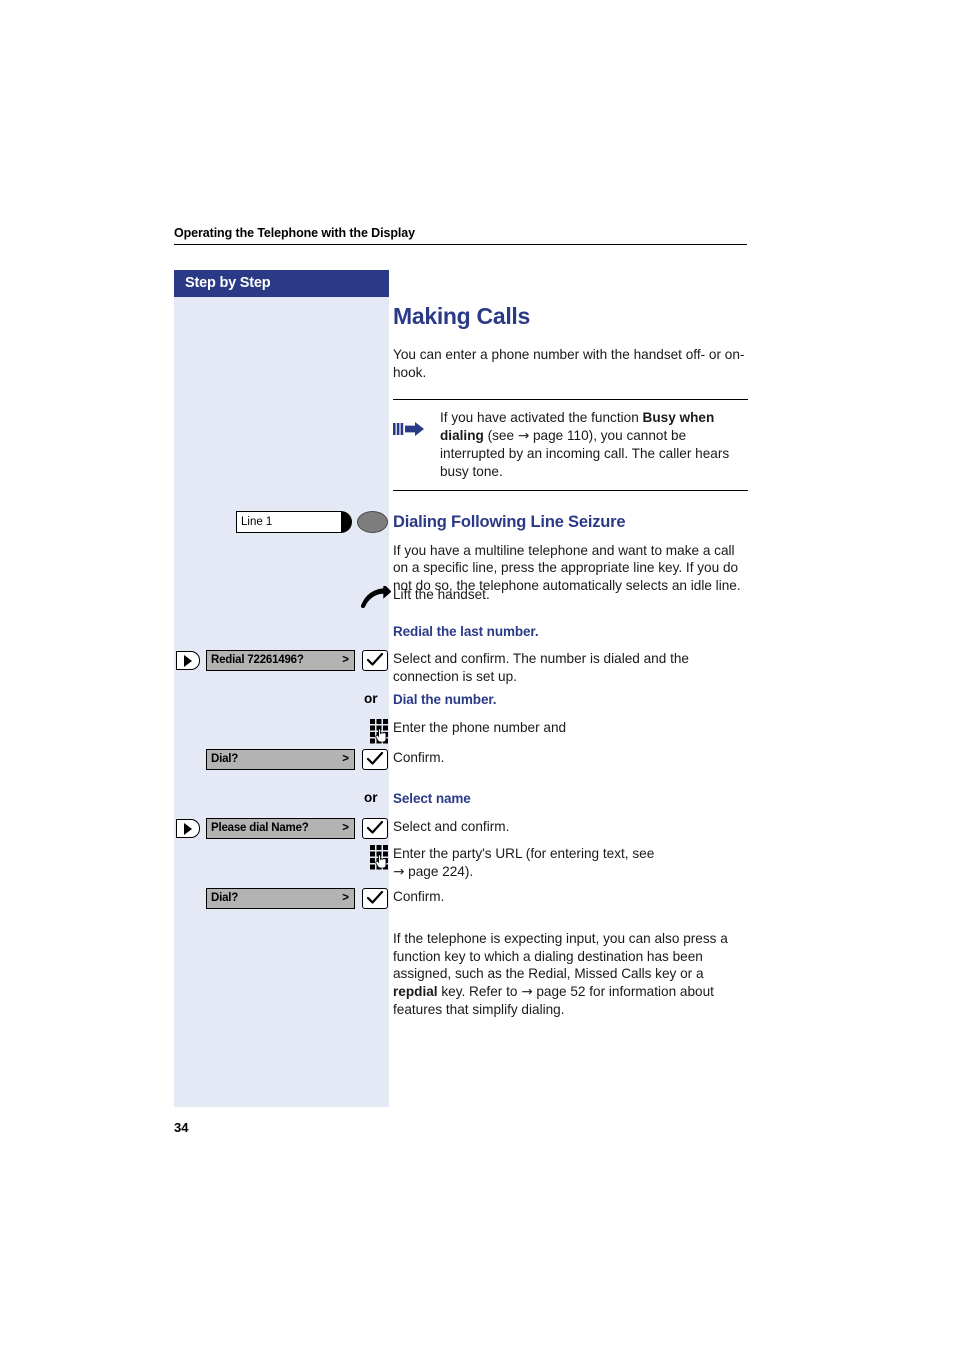 This screenshot has height=1351, width=954. What do you see at coordinates (480, 727) in the screenshot?
I see `enter-number-text: Enter the phone number and` at bounding box center [480, 727].